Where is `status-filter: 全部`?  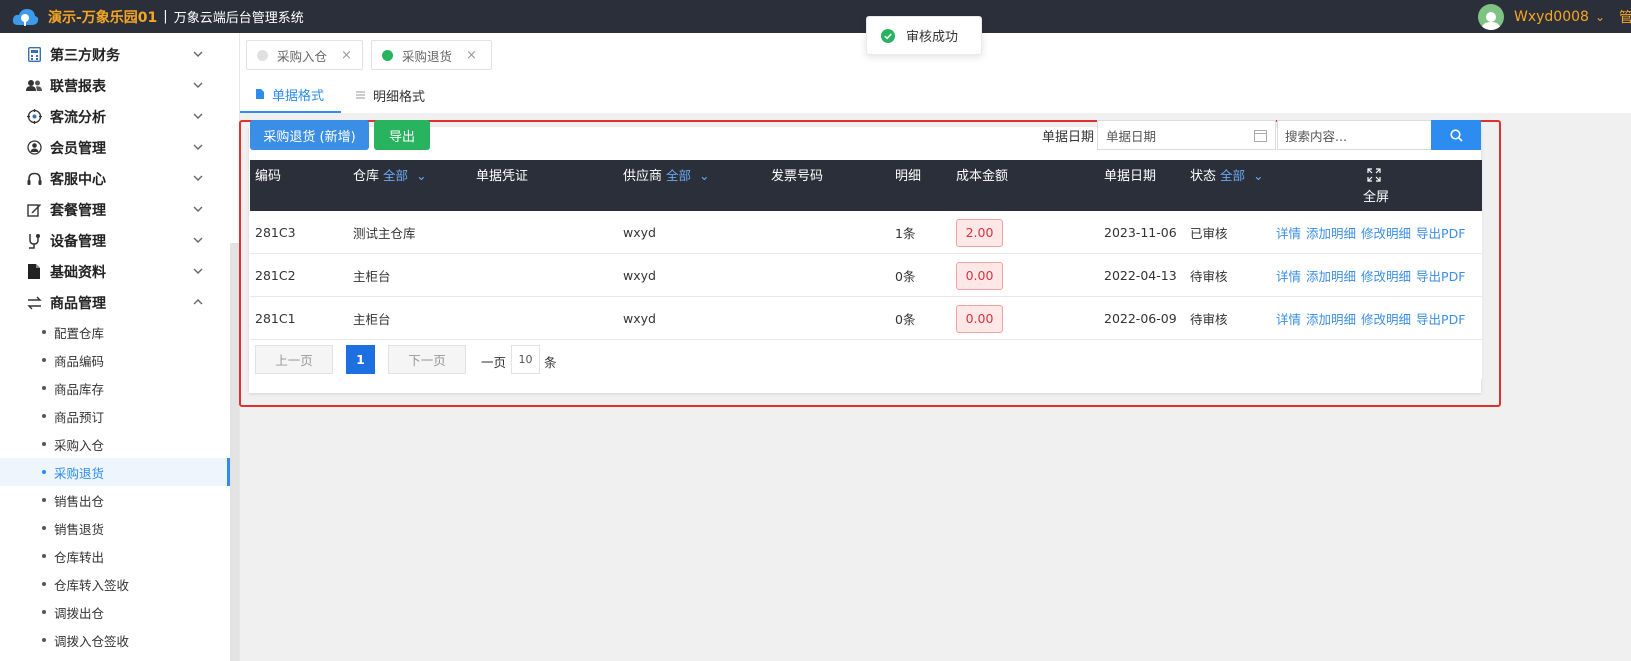
status-filter: 全部 is located at coordinates (1232, 175).